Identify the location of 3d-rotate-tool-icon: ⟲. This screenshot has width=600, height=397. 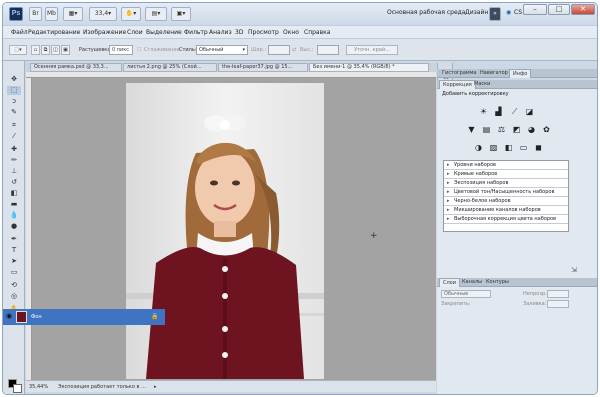
(14, 285).